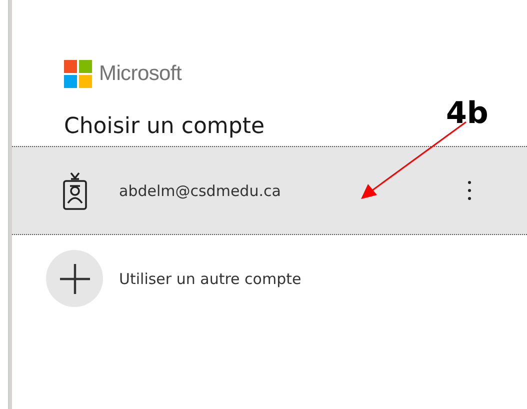  Describe the element at coordinates (210, 279) in the screenshot. I see `account-label: Utiliser un autre compte` at that location.